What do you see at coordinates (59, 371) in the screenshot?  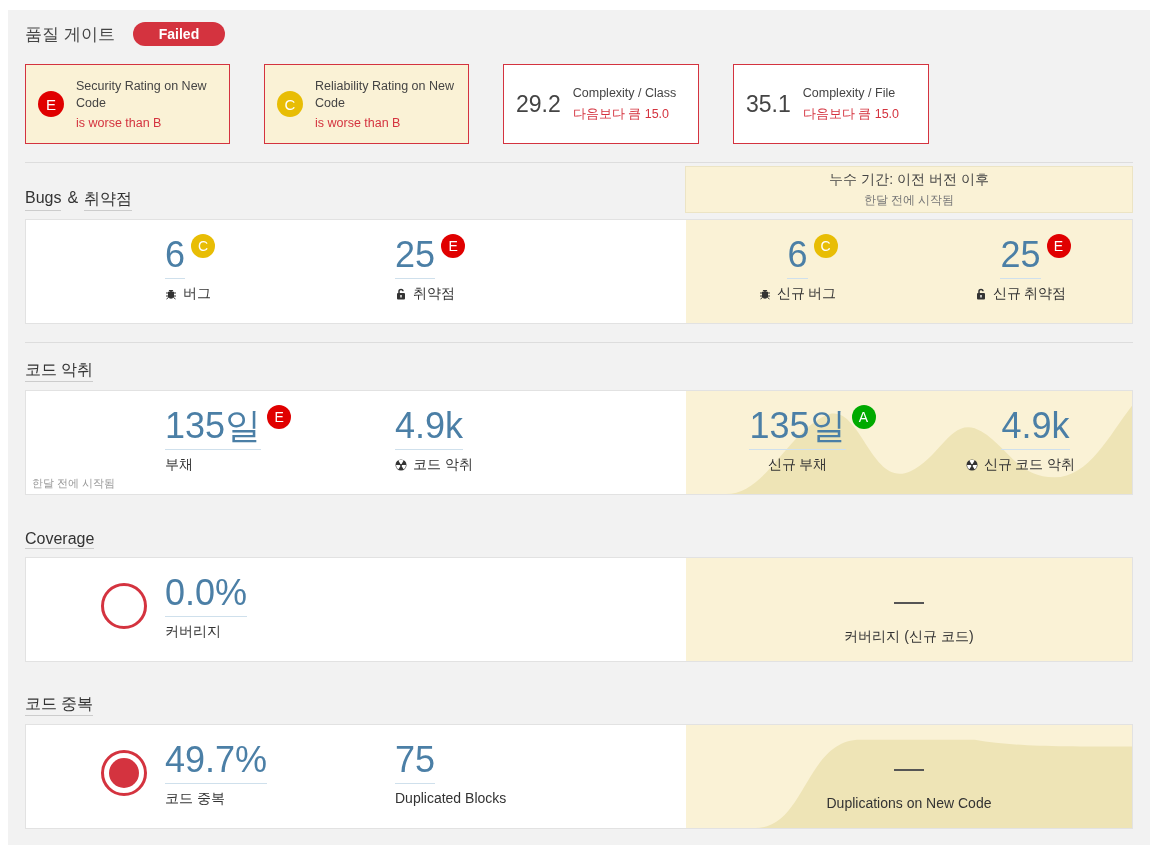 I see `section-title-link: 코드 악취` at bounding box center [59, 371].